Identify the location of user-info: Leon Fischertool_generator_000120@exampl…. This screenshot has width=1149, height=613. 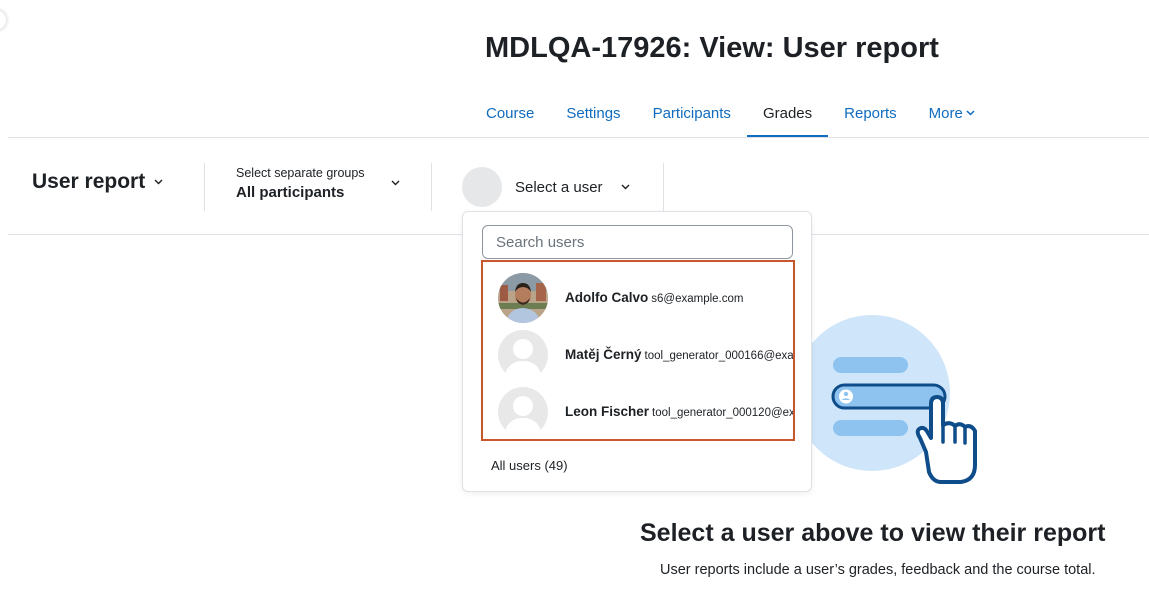
(680, 412).